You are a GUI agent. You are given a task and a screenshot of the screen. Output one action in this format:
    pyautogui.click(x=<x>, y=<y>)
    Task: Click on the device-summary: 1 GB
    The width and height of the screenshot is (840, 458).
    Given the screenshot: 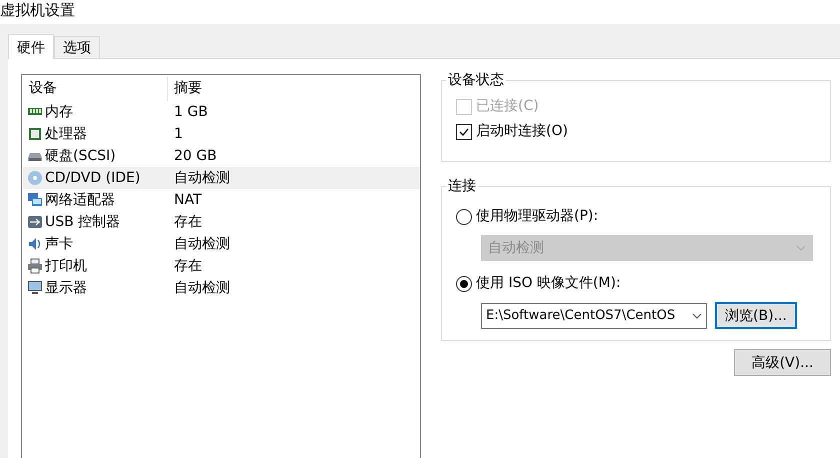 What is the action you would take?
    pyautogui.click(x=190, y=112)
    